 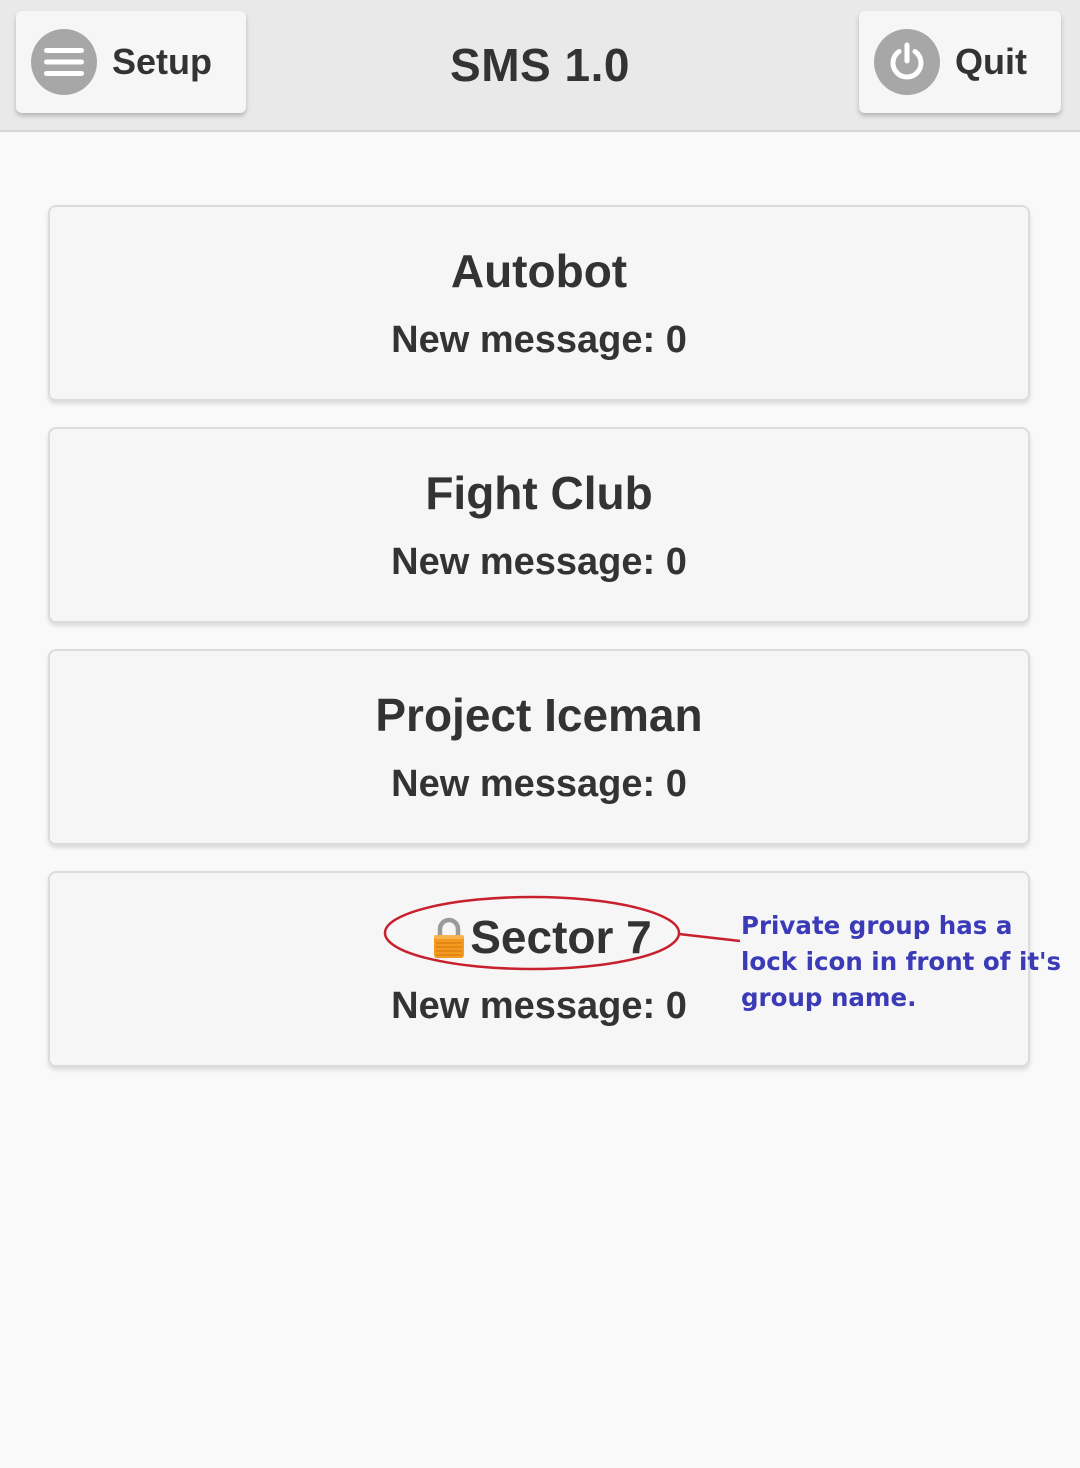 I want to click on app-header: SMS 1.0 Setup Quit, so click(x=540, y=66).